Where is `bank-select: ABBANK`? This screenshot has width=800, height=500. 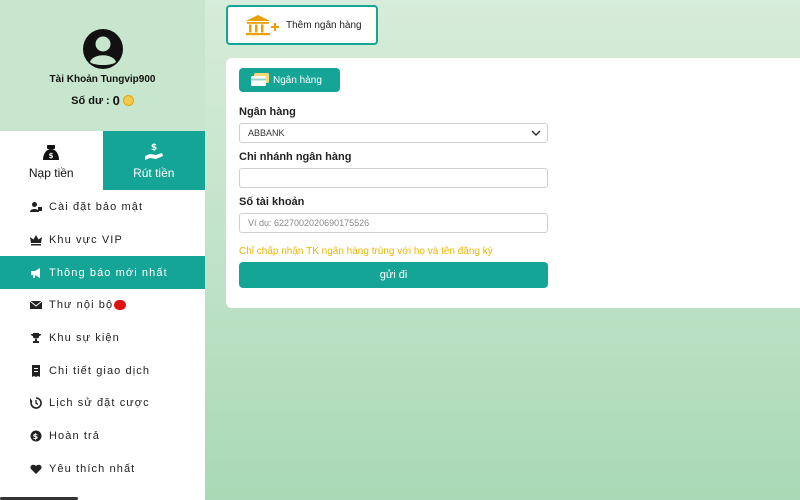 bank-select: ABBANK is located at coordinates (393, 133).